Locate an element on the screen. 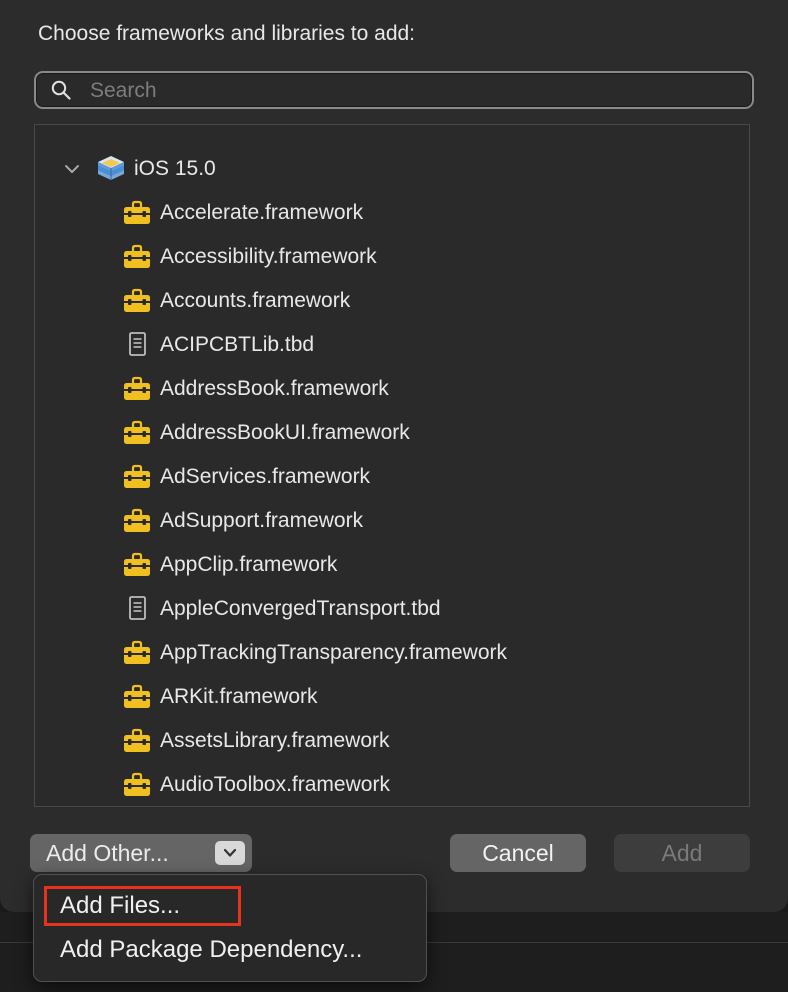 This screenshot has width=788, height=992. popup-chevron-box is located at coordinates (230, 853).